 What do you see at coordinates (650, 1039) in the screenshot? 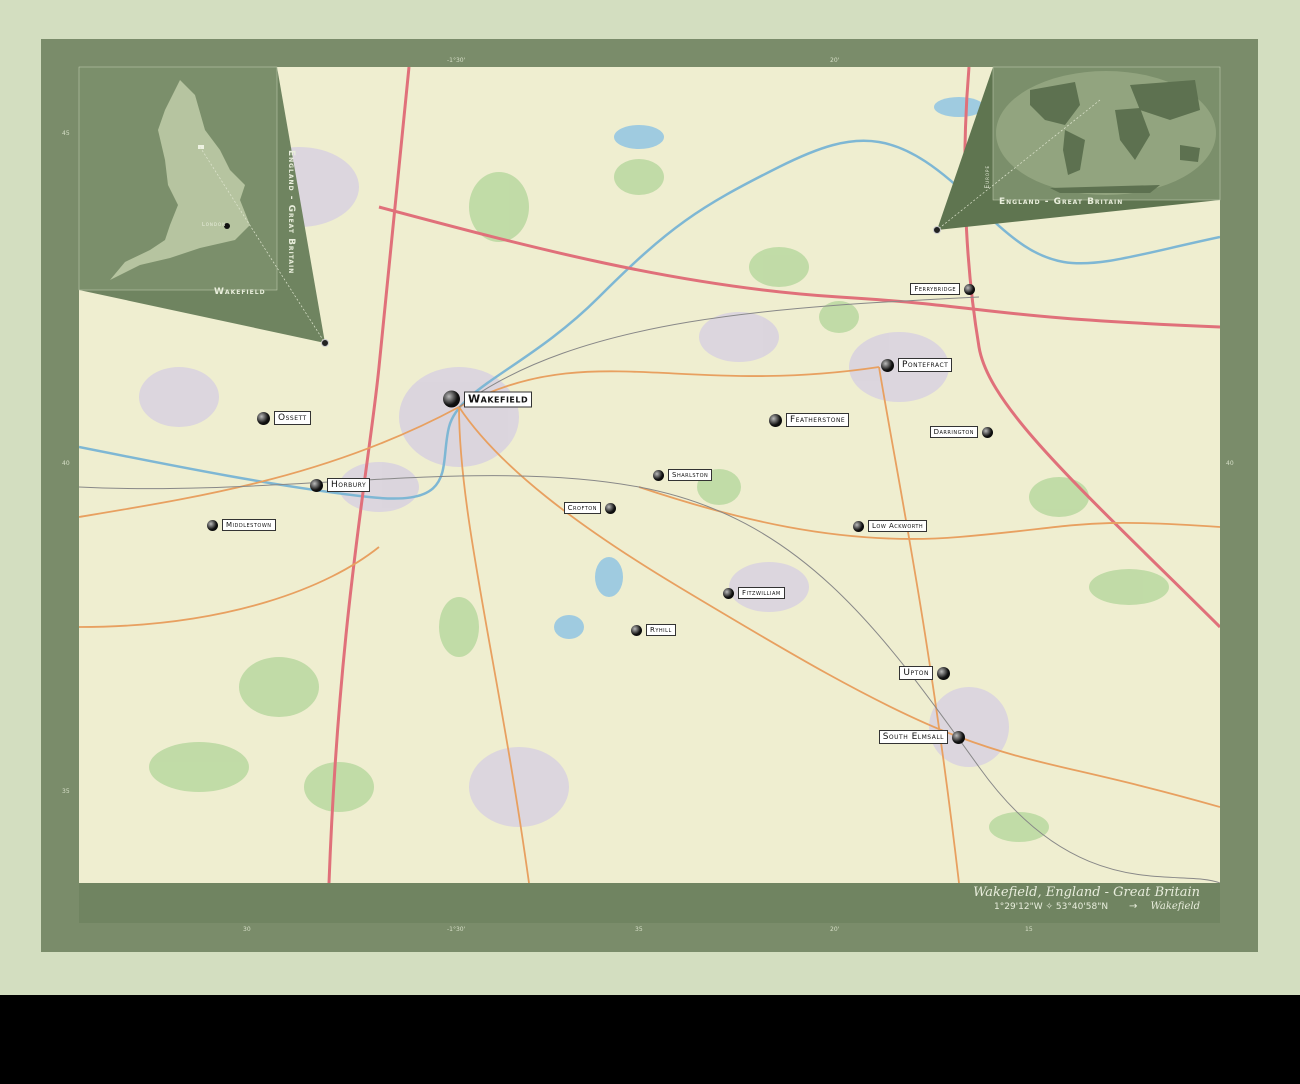
I see `watermark-strip` at bounding box center [650, 1039].